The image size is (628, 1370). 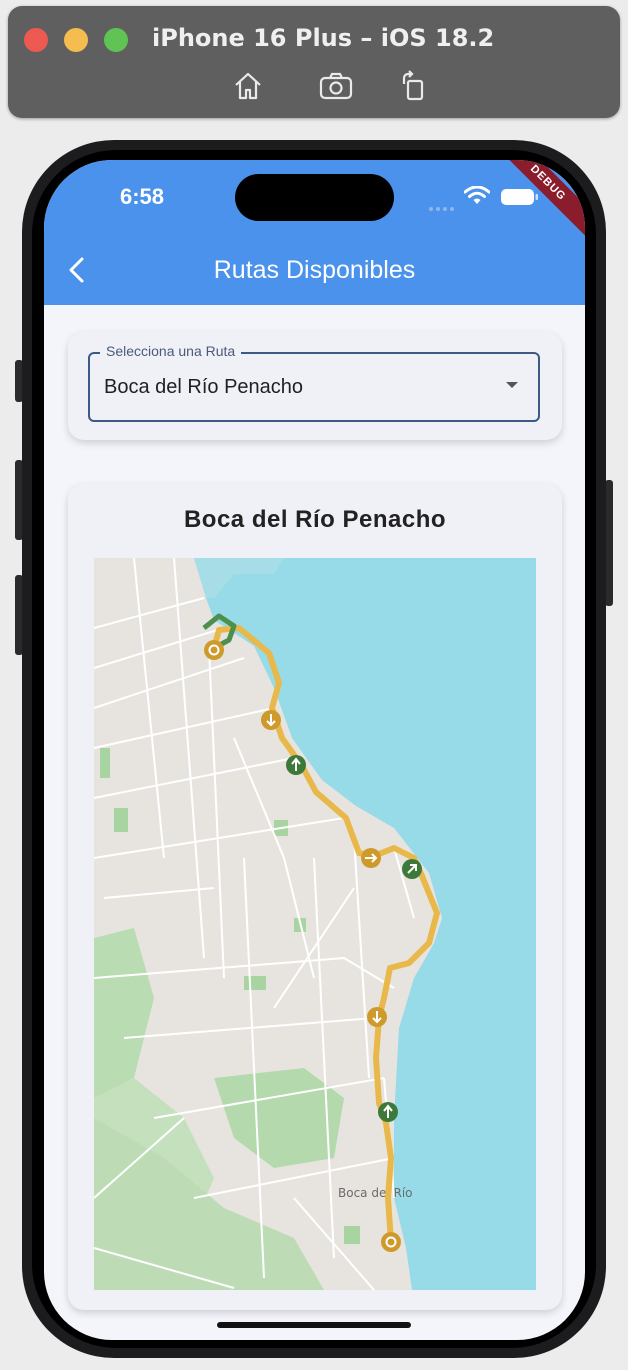 I want to click on zoom-window-button, so click(x=116, y=40).